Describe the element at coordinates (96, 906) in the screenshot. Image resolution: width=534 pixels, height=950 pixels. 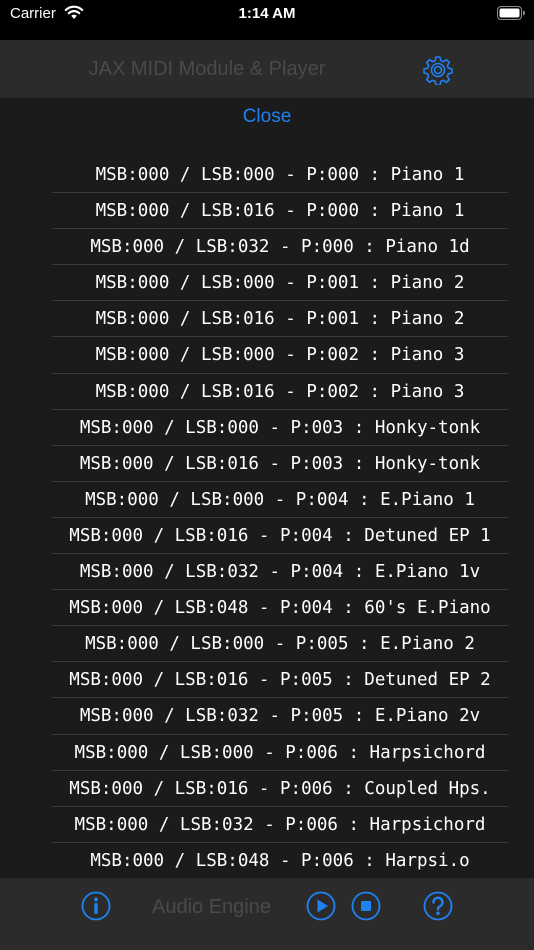
I see `info-icon` at that location.